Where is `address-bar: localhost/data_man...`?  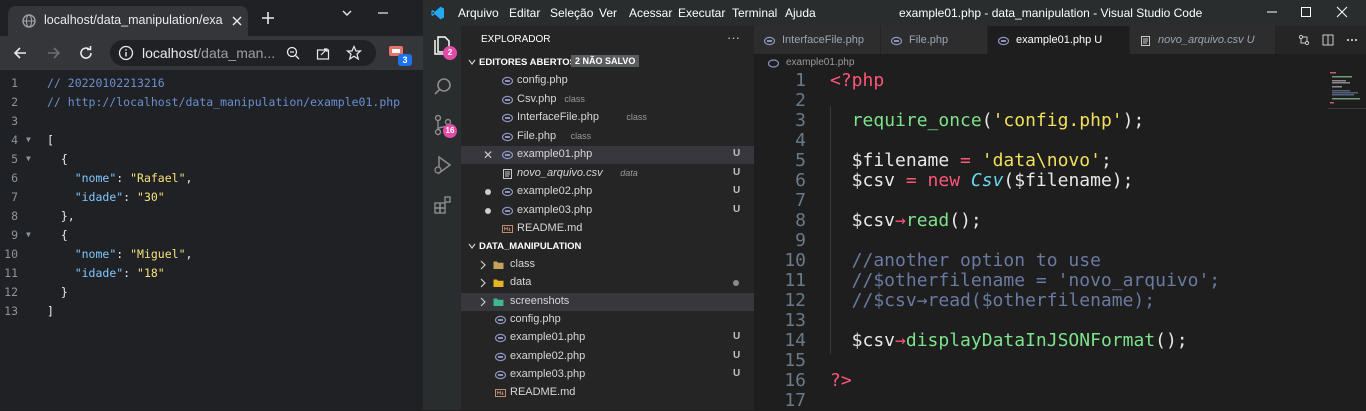 address-bar: localhost/data_man... is located at coordinates (243, 53).